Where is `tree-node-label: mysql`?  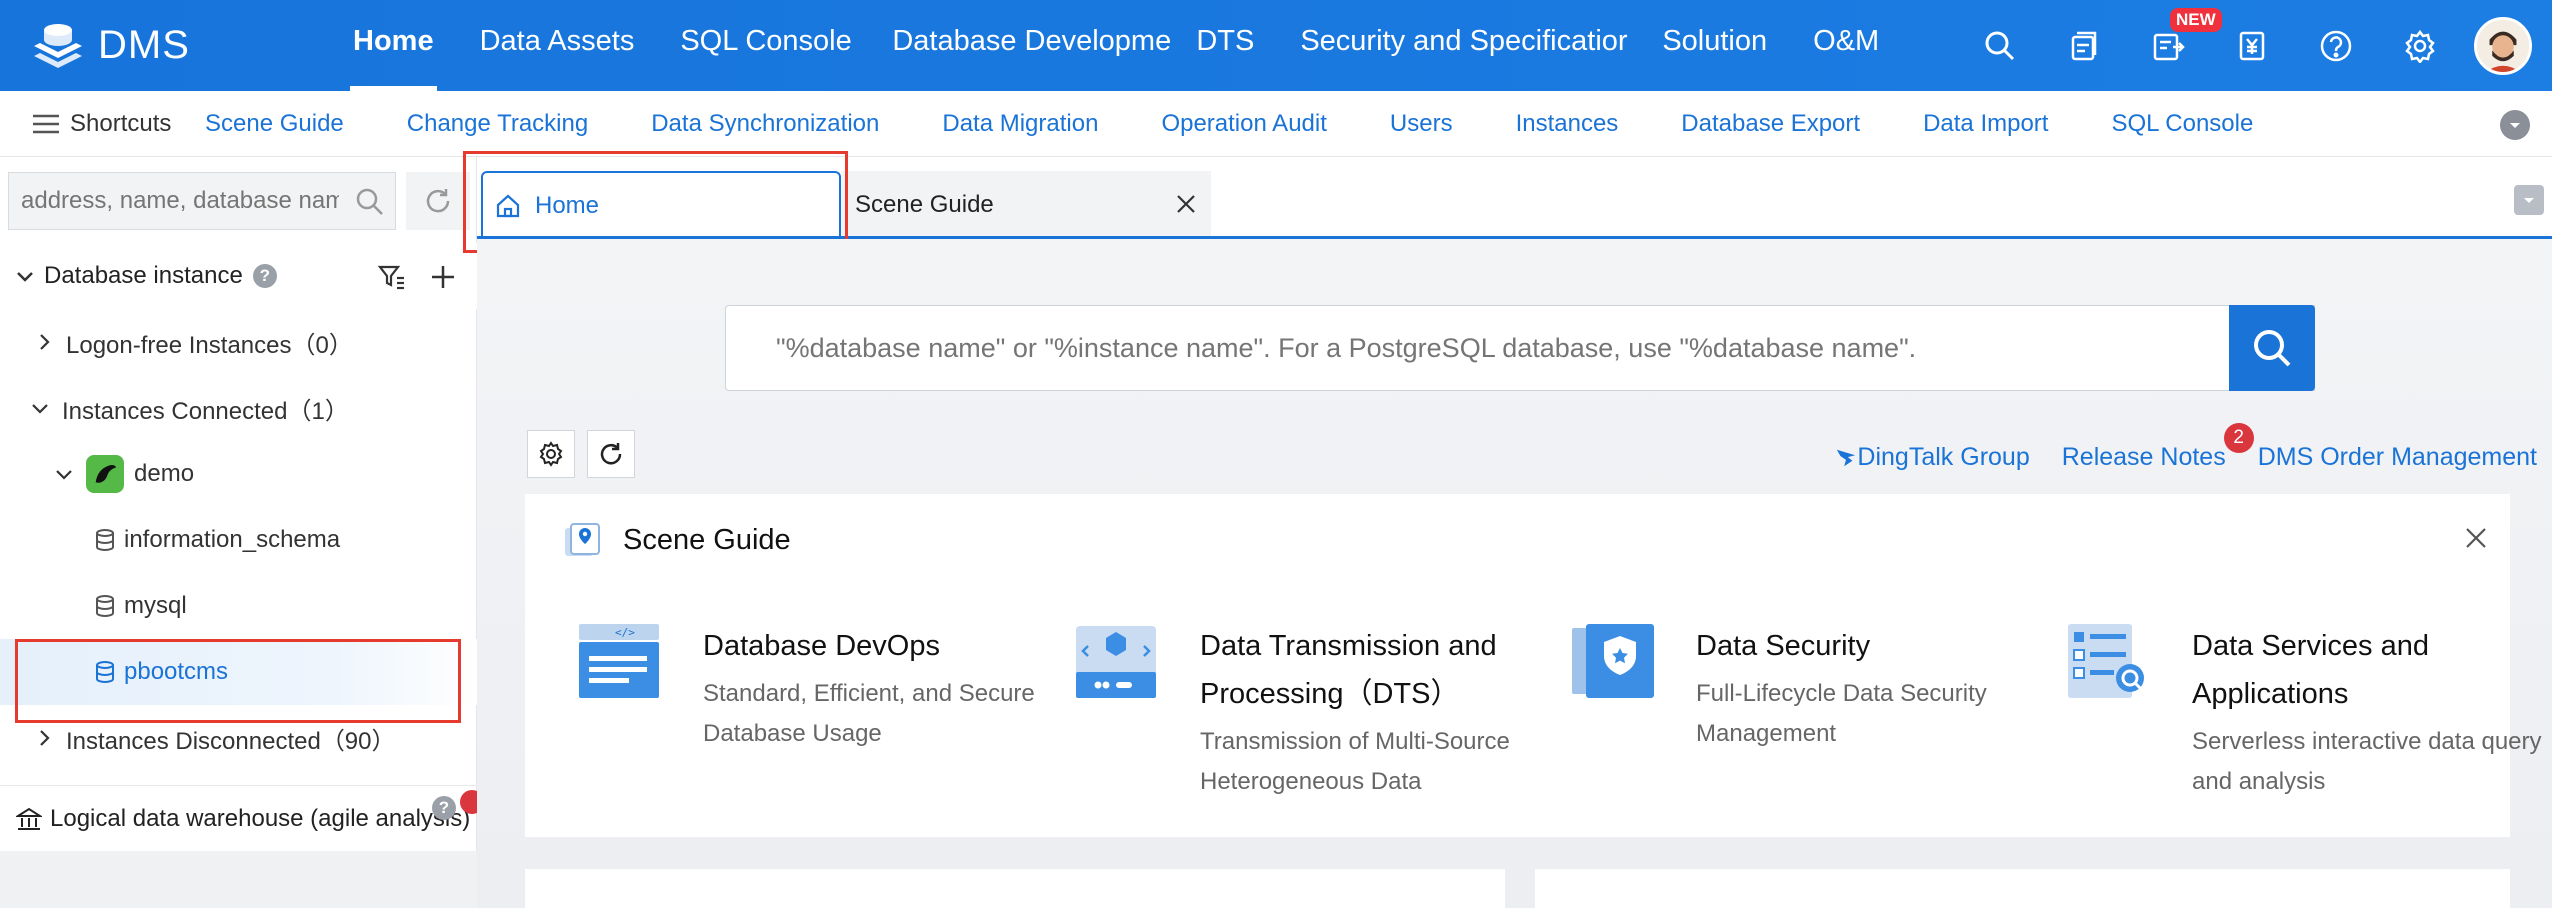 tree-node-label: mysql is located at coordinates (155, 605).